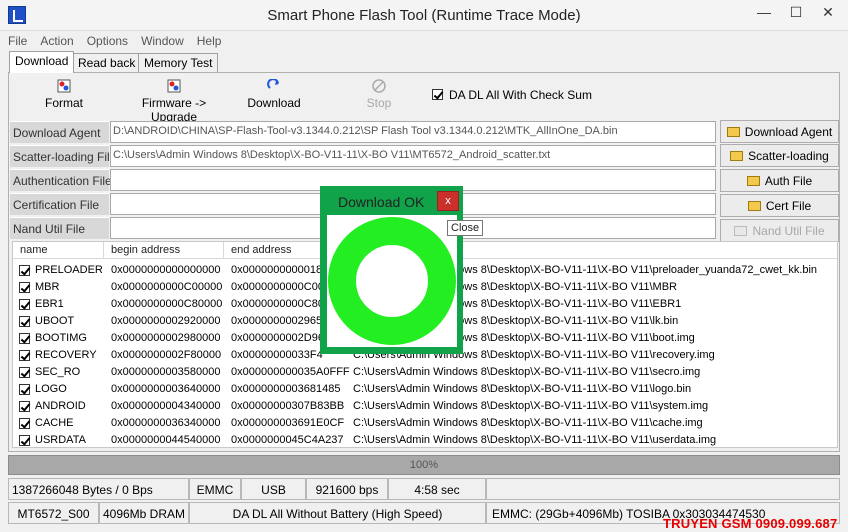  Describe the element at coordinates (59, 132) in the screenshot. I see `download-agent-label: Download Agent` at that location.